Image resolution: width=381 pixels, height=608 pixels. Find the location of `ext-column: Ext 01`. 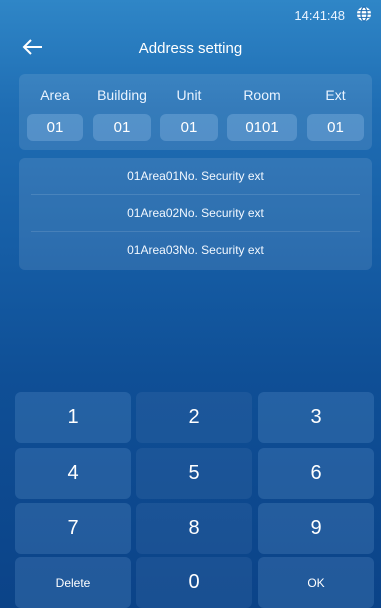

ext-column: Ext 01 is located at coordinates (335, 107).